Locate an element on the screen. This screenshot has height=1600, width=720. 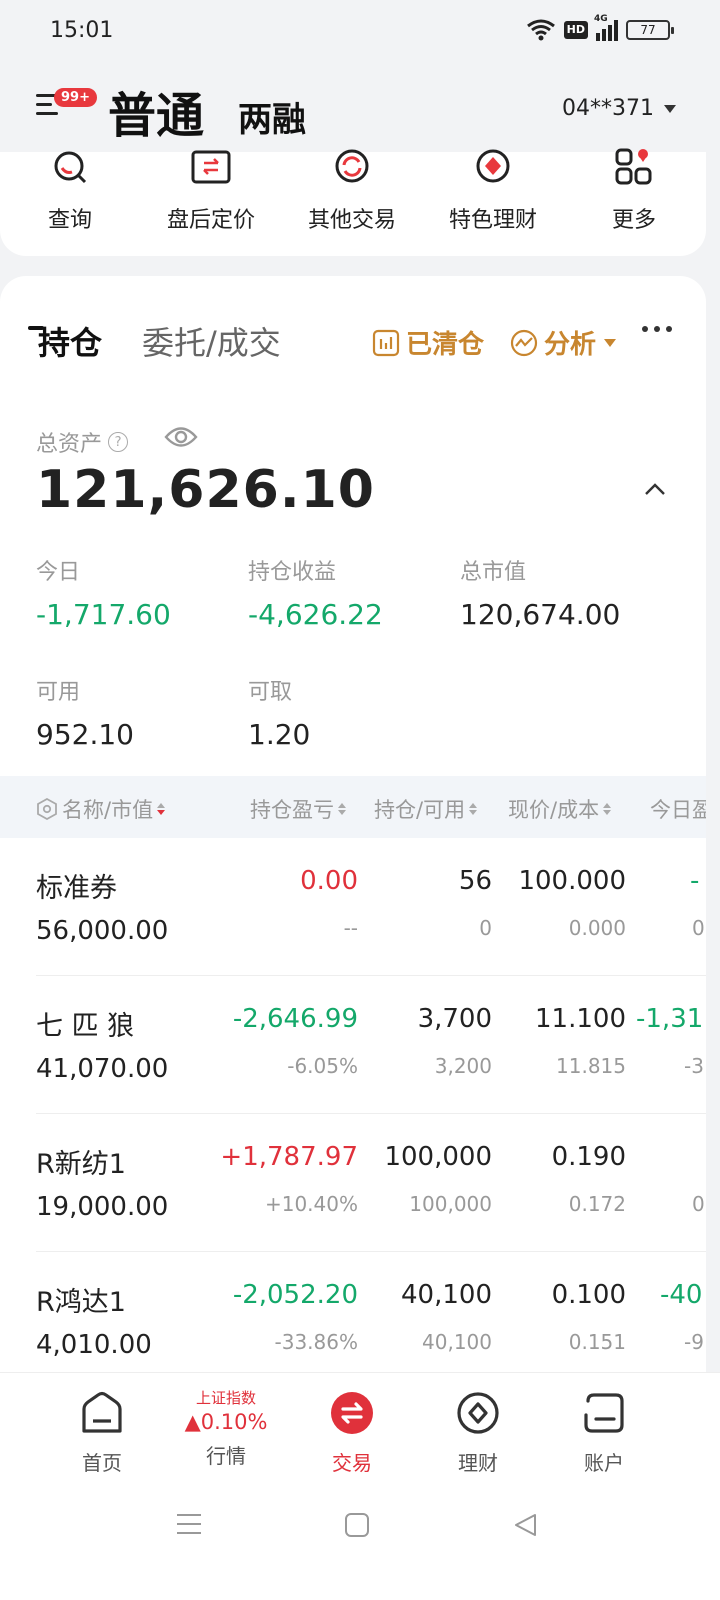
home-icon is located at coordinates (102, 1412).